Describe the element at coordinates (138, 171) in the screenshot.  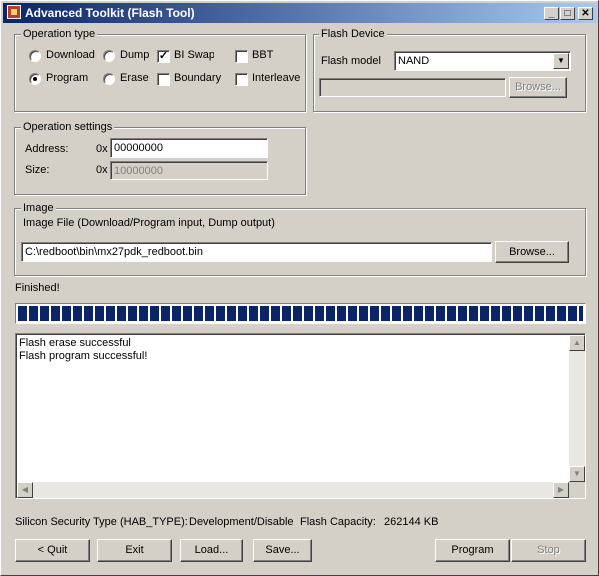
I see `size-value: 10000000` at that location.